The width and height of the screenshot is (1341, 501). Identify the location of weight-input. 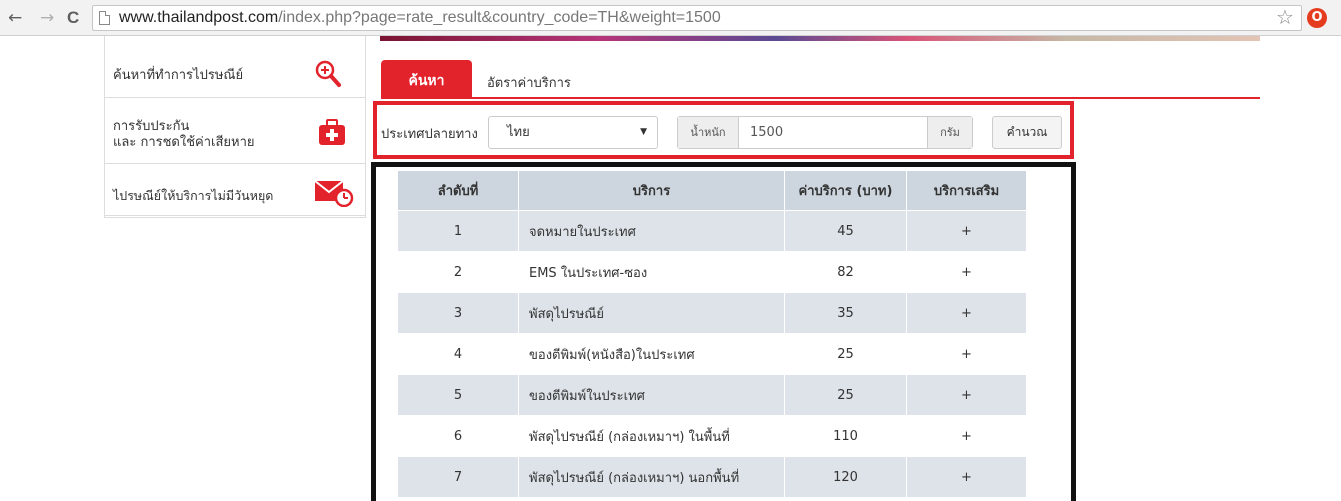
(834, 132).